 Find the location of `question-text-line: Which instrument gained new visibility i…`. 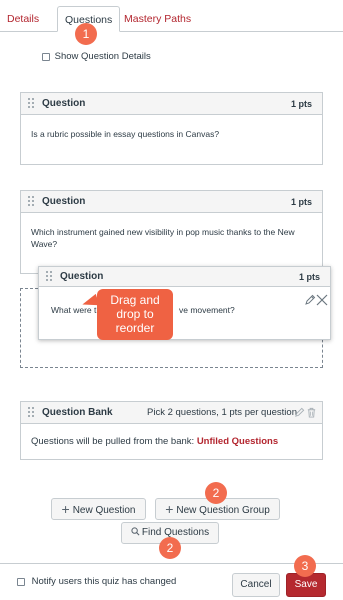

question-text-line: Which instrument gained new visibility i… is located at coordinates (163, 232).